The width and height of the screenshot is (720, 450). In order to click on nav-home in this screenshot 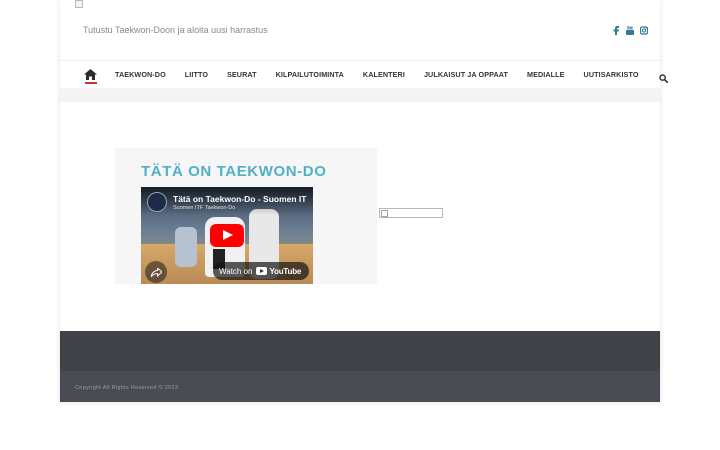, I will do `click(90, 75)`.